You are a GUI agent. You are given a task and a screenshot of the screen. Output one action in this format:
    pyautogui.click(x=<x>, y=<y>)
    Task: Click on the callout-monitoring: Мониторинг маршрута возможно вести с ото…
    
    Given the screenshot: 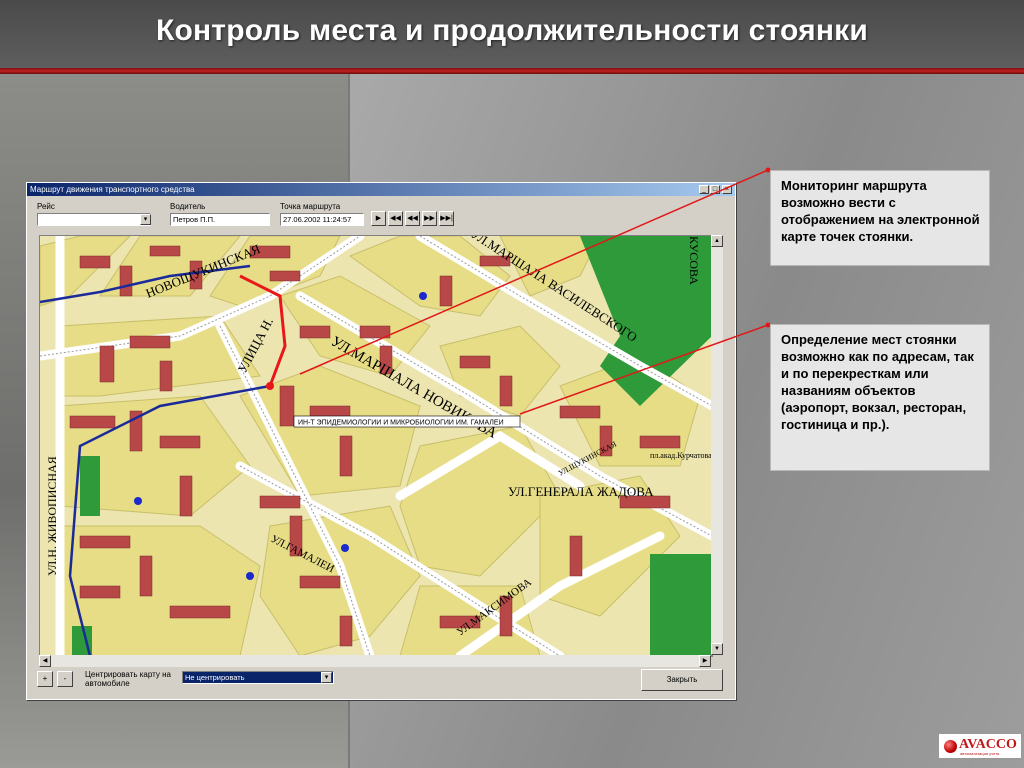 What is the action you would take?
    pyautogui.click(x=880, y=218)
    